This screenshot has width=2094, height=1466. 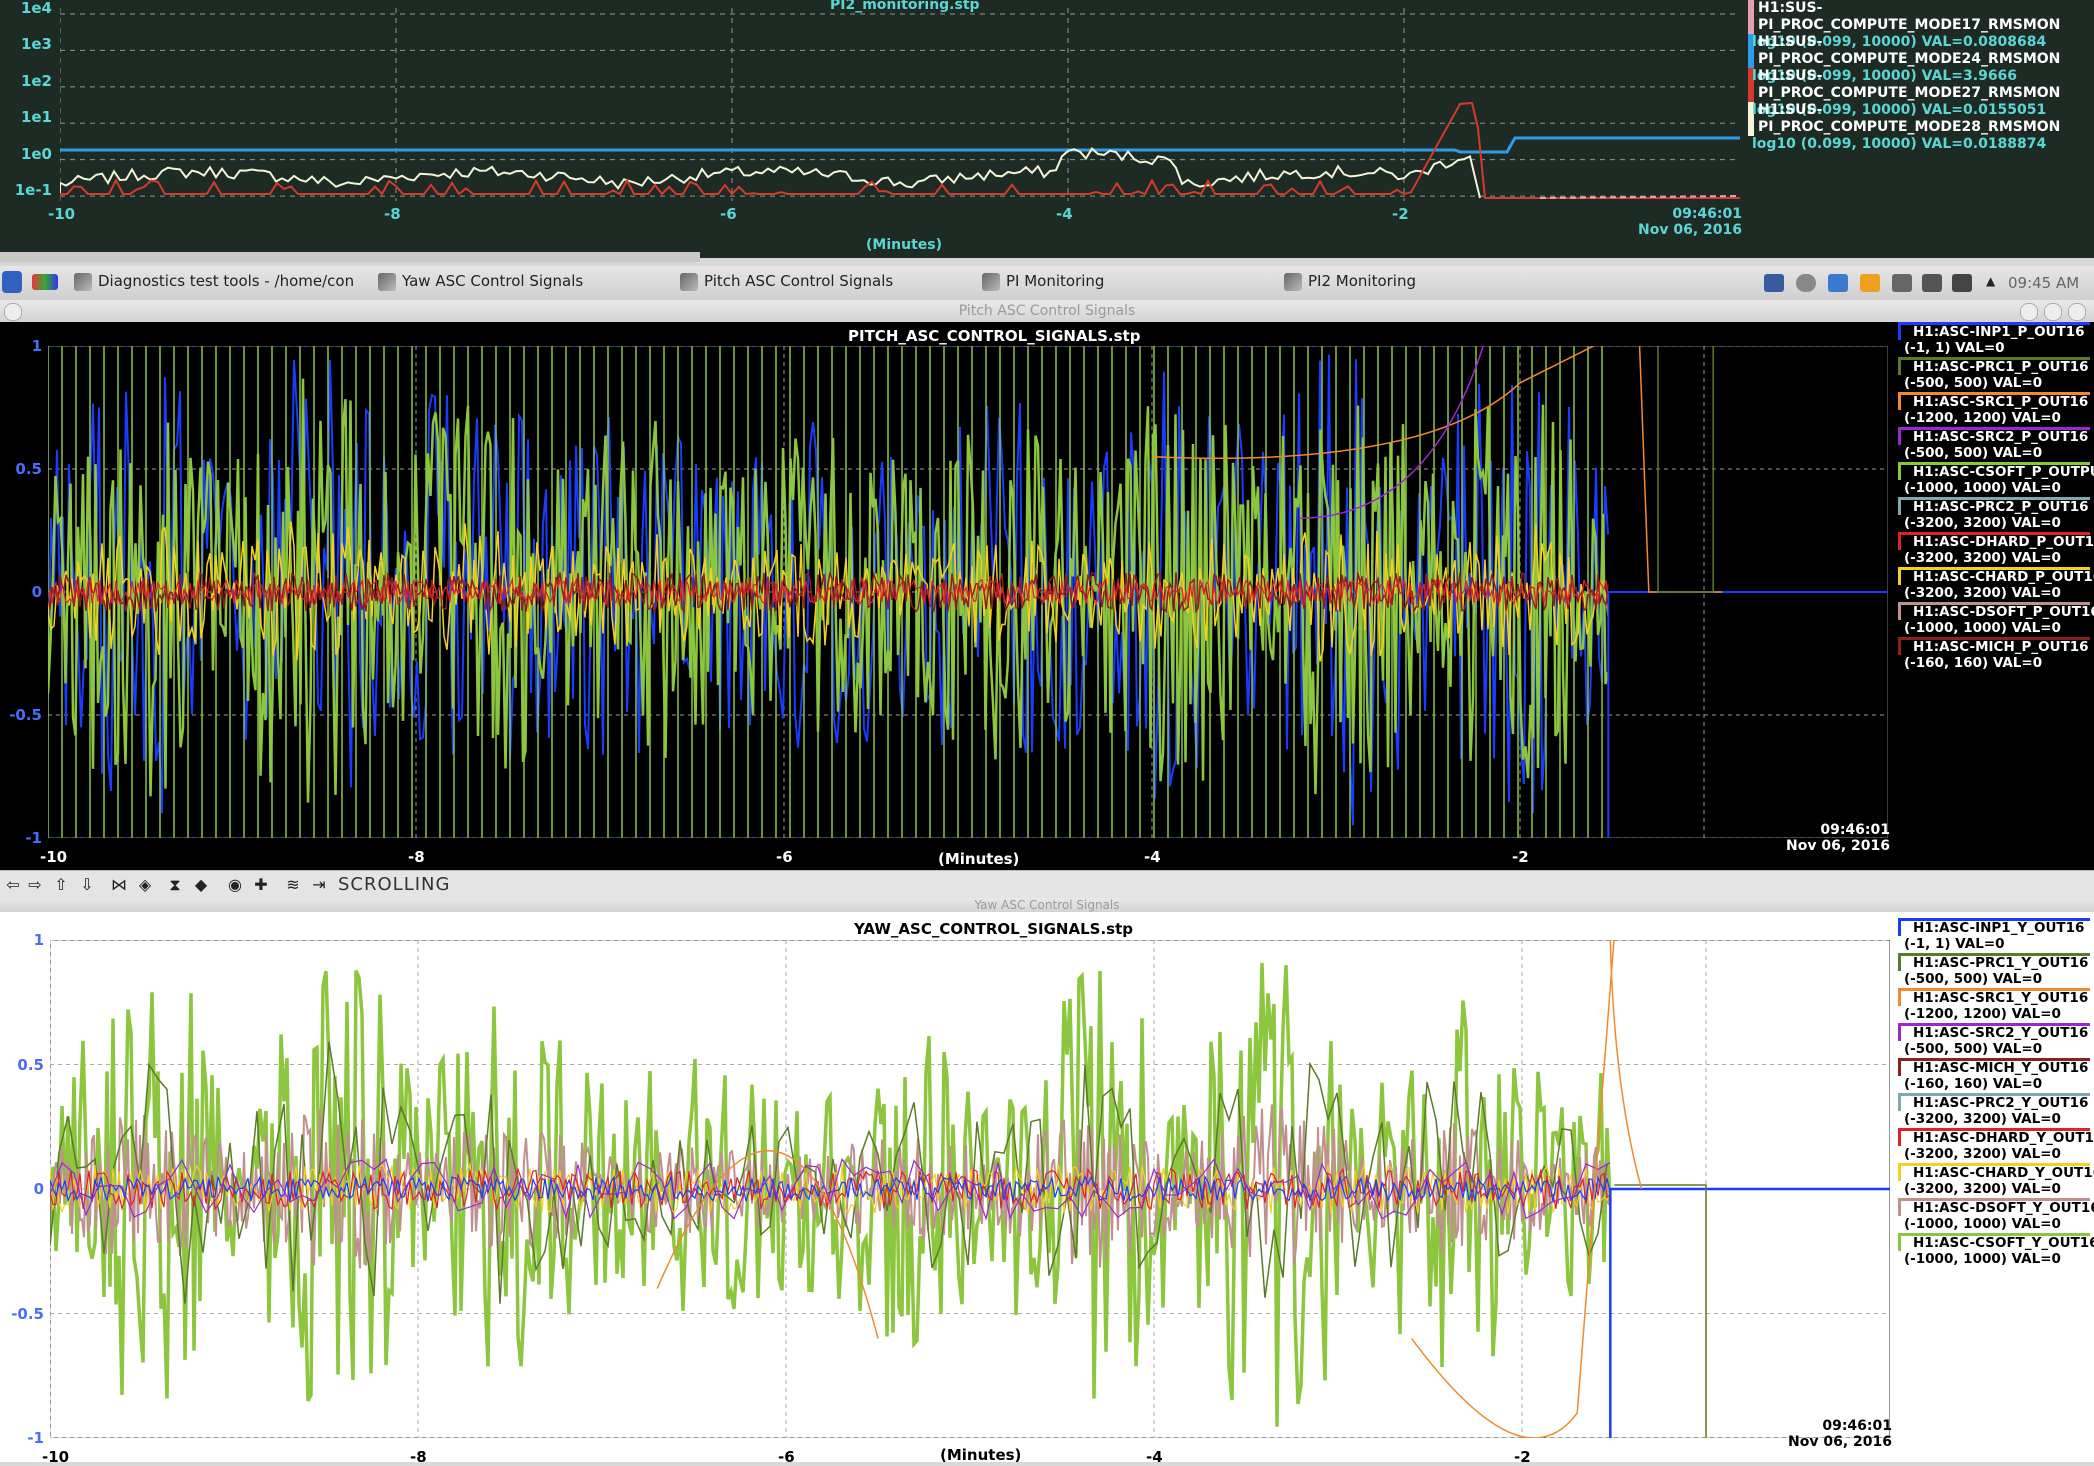 What do you see at coordinates (1994, 1102) in the screenshot?
I see `yaw-legend-name: H1:ASC-PRC2_Y_OUT16` at bounding box center [1994, 1102].